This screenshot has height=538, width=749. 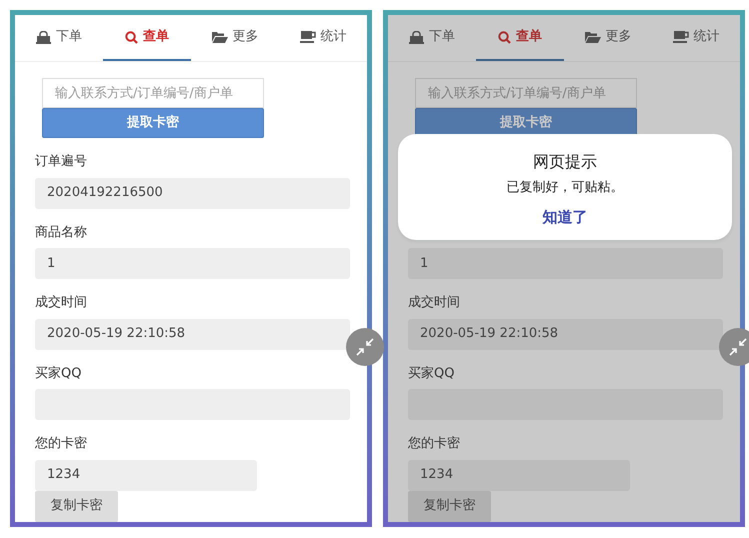 What do you see at coordinates (61, 233) in the screenshot?
I see `field-label: 商品名称` at bounding box center [61, 233].